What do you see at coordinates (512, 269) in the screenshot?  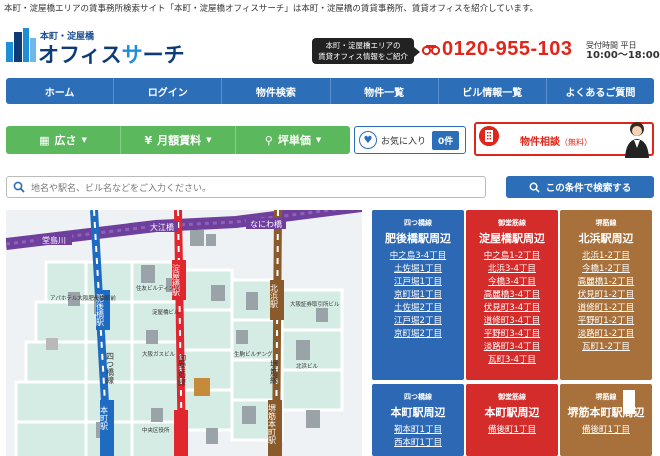 I see `street-link: 北浜3-4丁目` at bounding box center [512, 269].